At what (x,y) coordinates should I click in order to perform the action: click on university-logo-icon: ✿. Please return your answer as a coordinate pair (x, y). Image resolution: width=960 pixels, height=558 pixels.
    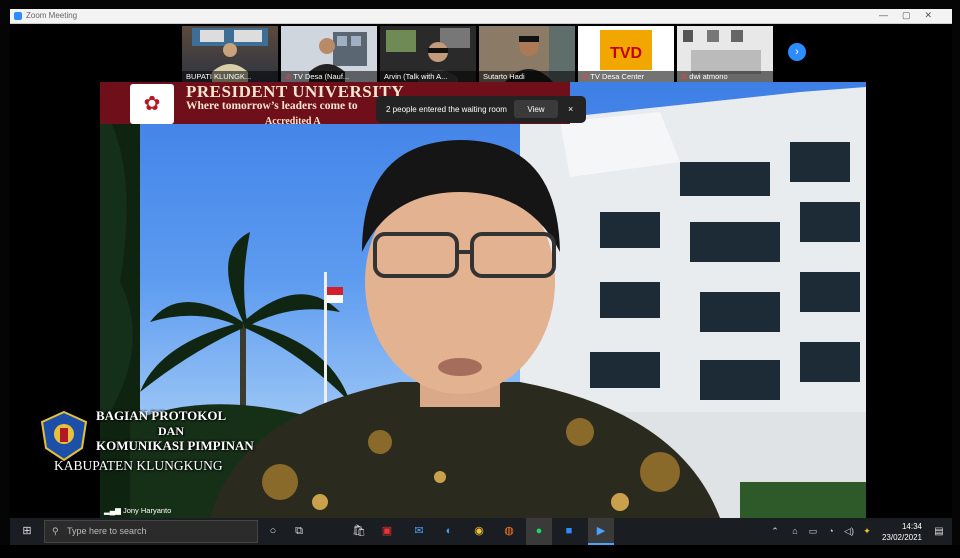
    Looking at the image, I should click on (152, 104).